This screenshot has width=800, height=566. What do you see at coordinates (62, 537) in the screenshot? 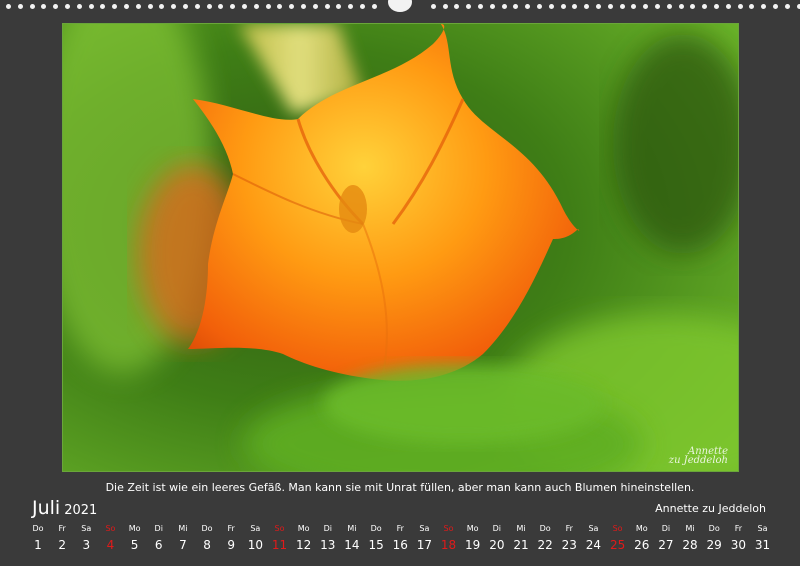
I see `day-cell: Fr 2` at bounding box center [62, 537].